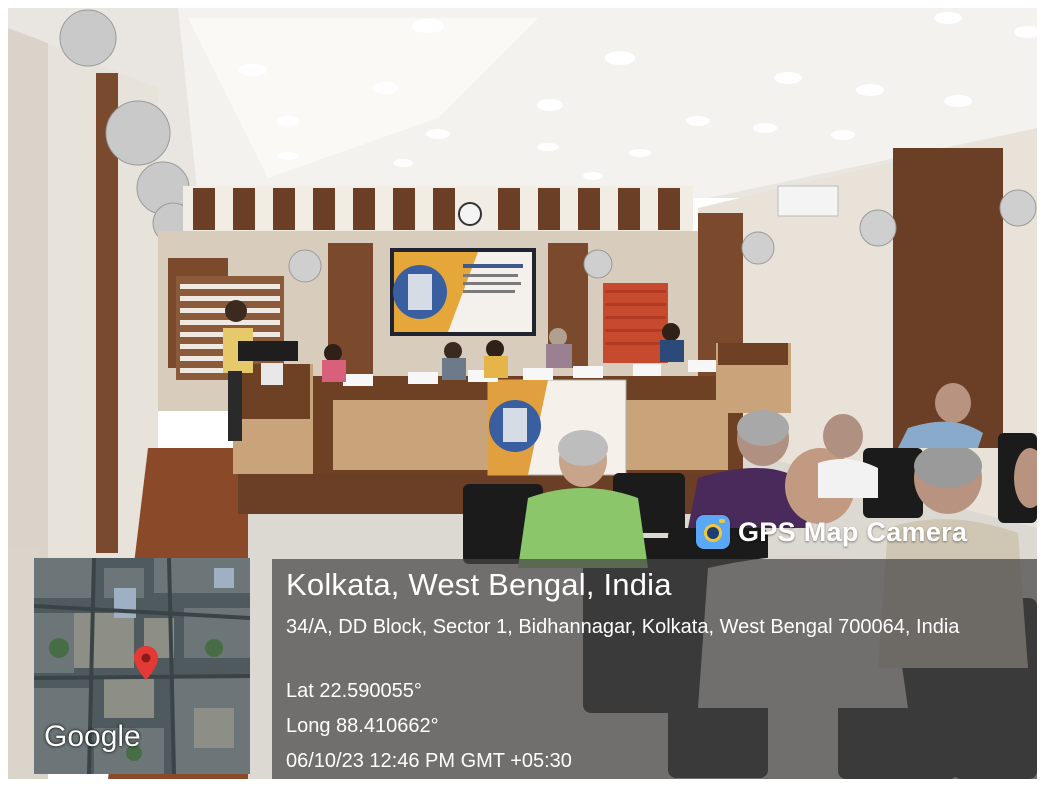 Image resolution: width=1045 pixels, height=787 pixels. I want to click on app-watermark: GPS Map Camera, so click(831, 532).